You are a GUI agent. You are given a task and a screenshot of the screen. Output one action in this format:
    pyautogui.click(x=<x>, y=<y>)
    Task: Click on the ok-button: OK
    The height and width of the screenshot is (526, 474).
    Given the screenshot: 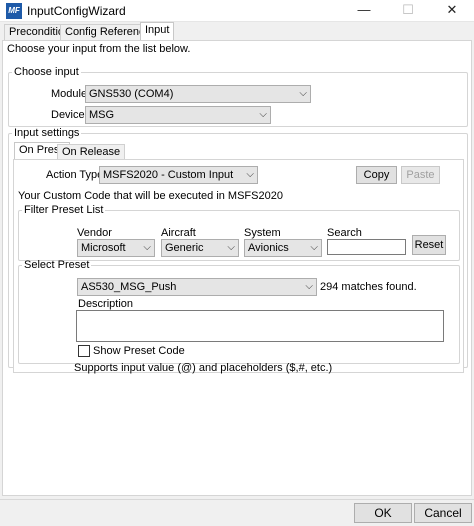 What is the action you would take?
    pyautogui.click(x=383, y=513)
    